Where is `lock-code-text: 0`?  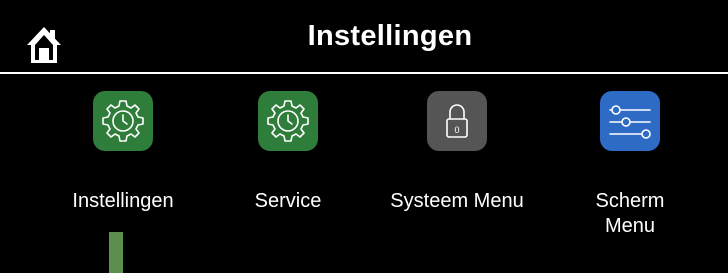 lock-code-text: 0 is located at coordinates (456, 130).